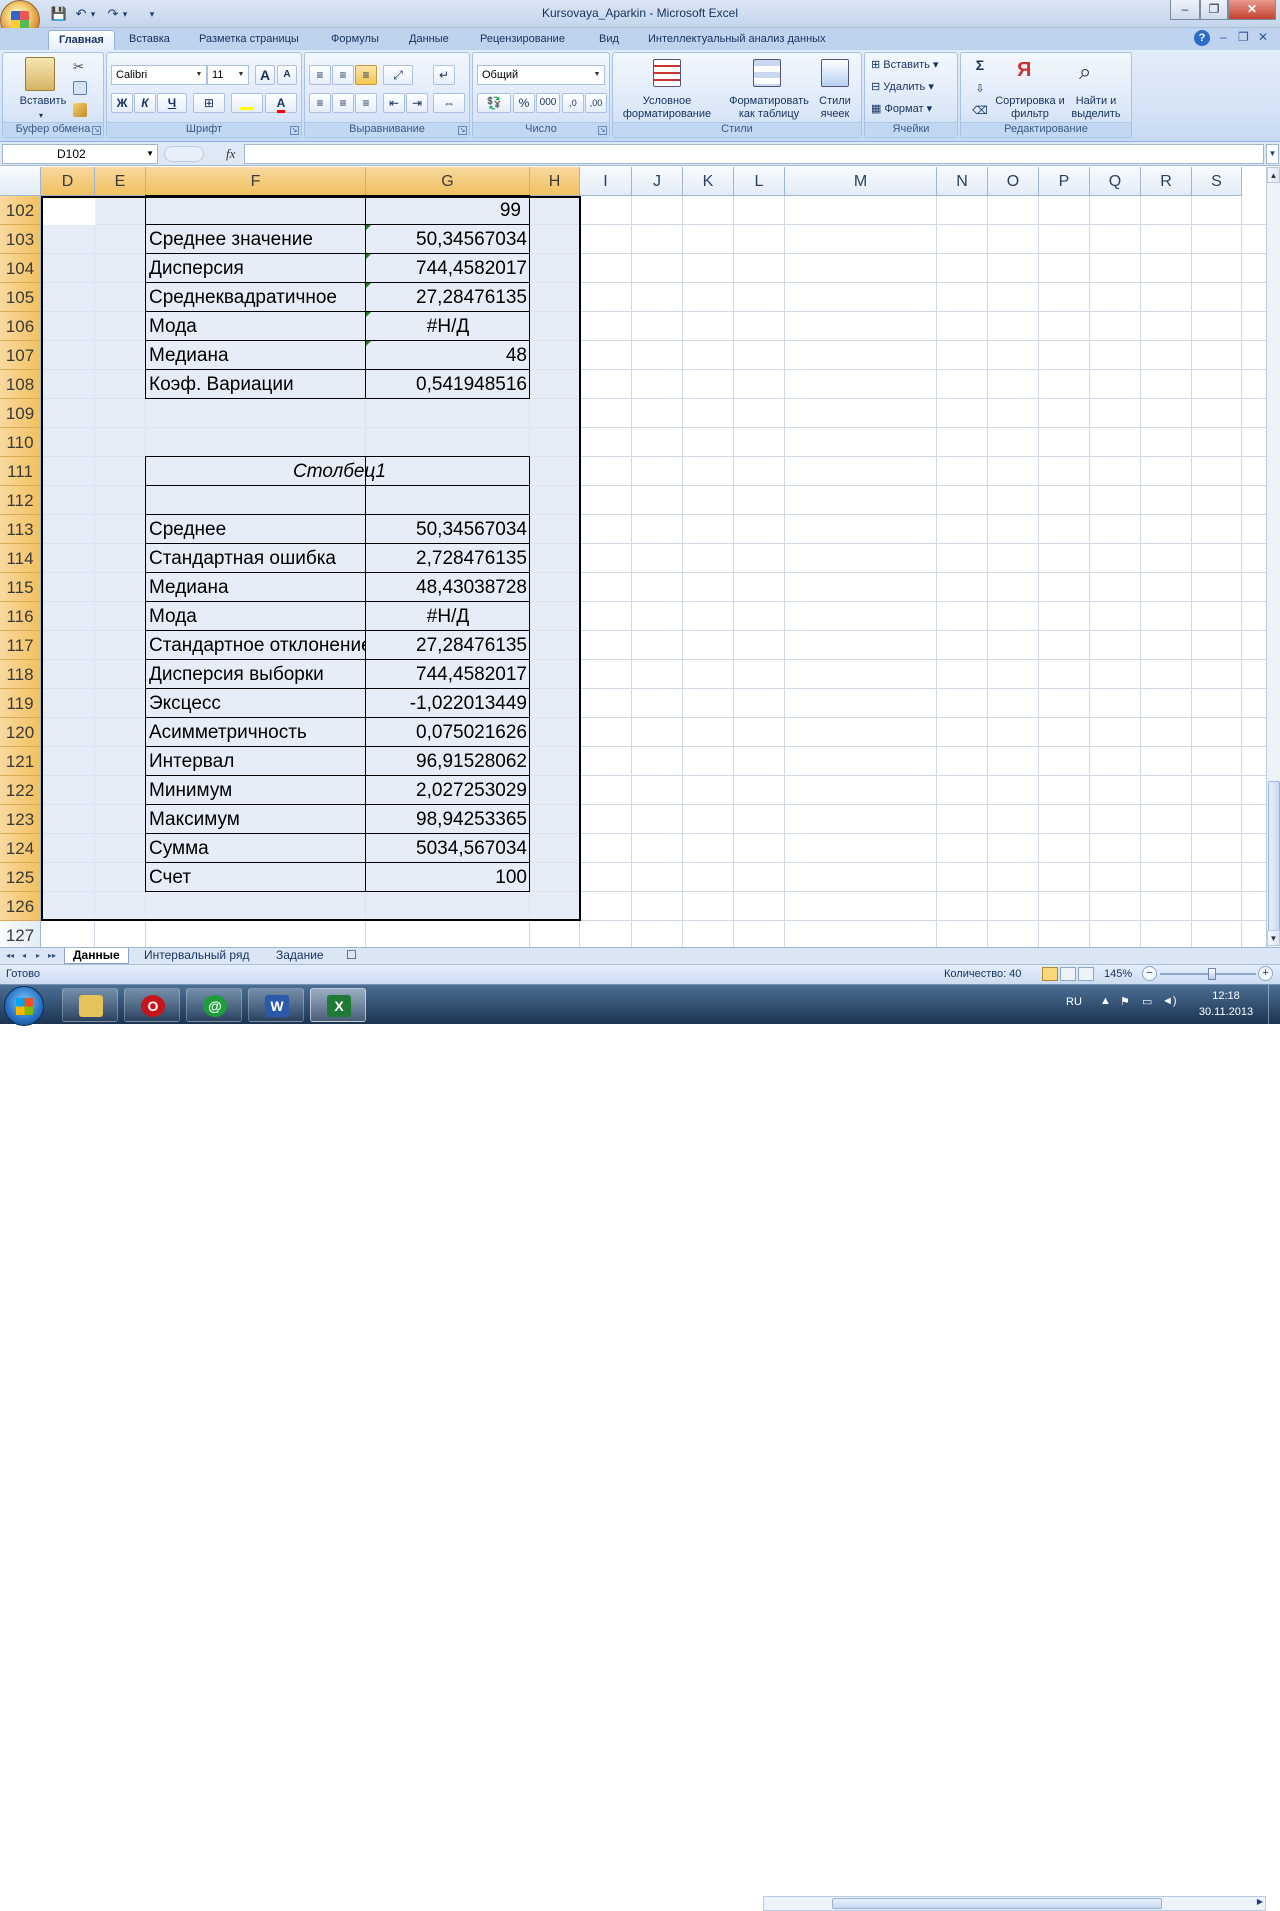 The width and height of the screenshot is (1280, 1911). I want to click on clear-button: ⌫, so click(980, 111).